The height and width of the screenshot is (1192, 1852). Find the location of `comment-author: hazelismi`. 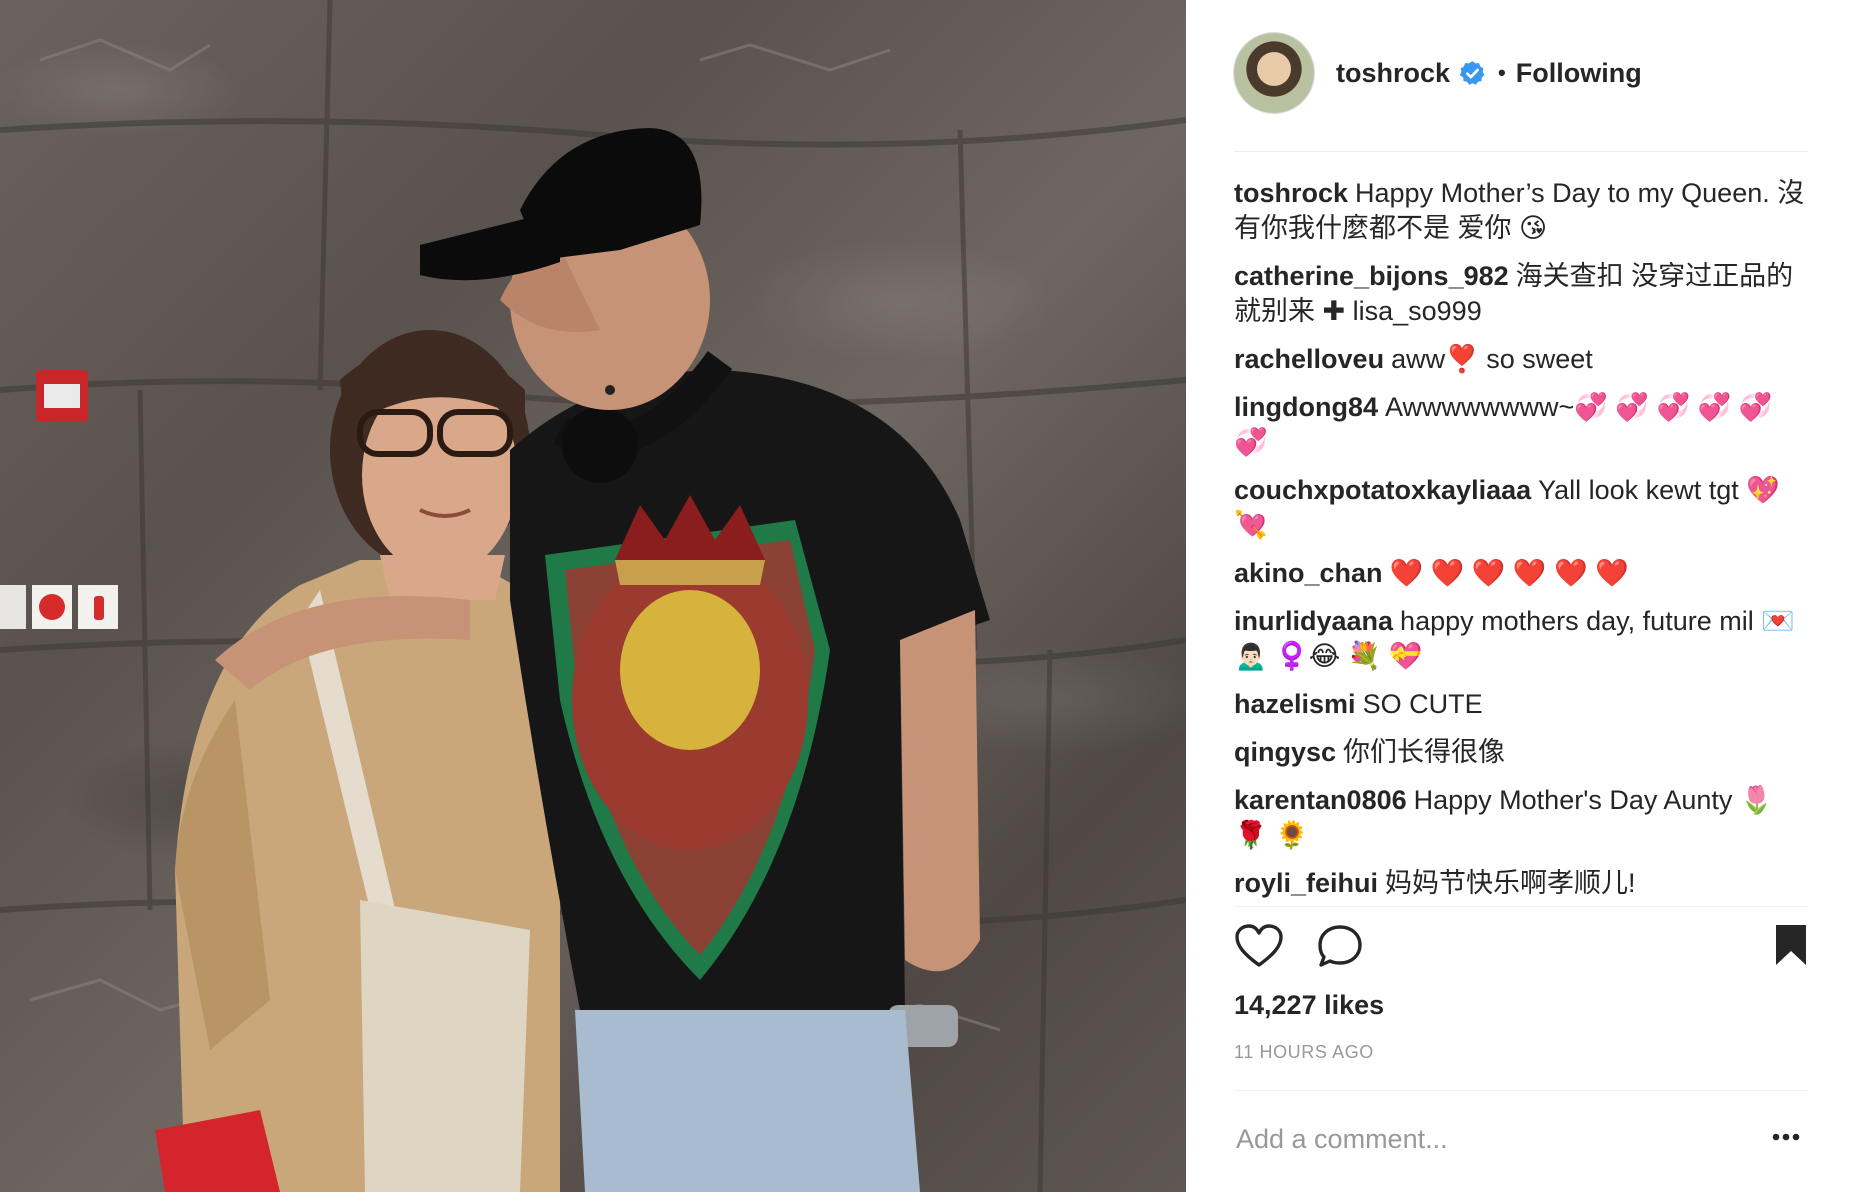

comment-author: hazelismi is located at coordinates (1295, 704).